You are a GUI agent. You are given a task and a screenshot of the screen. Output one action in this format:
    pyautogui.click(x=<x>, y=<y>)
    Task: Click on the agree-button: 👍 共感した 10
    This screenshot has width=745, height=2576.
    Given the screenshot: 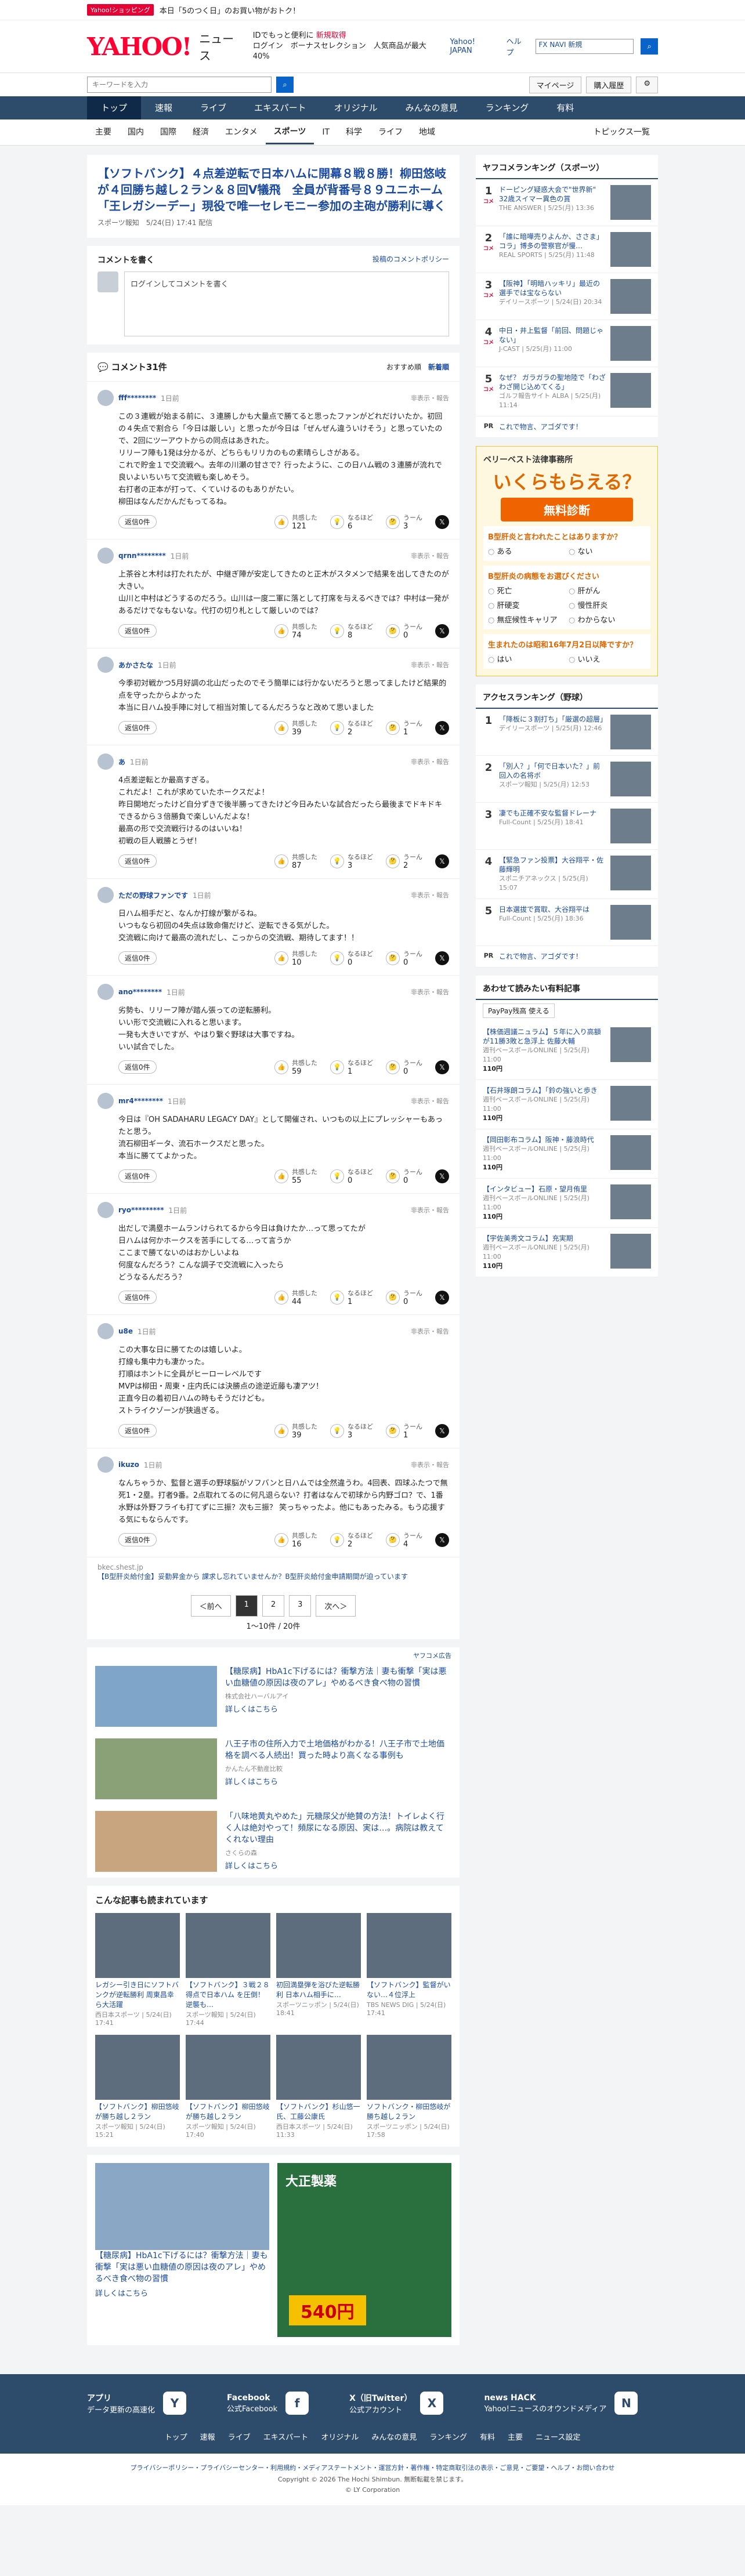 What is the action you would take?
    pyautogui.click(x=296, y=958)
    